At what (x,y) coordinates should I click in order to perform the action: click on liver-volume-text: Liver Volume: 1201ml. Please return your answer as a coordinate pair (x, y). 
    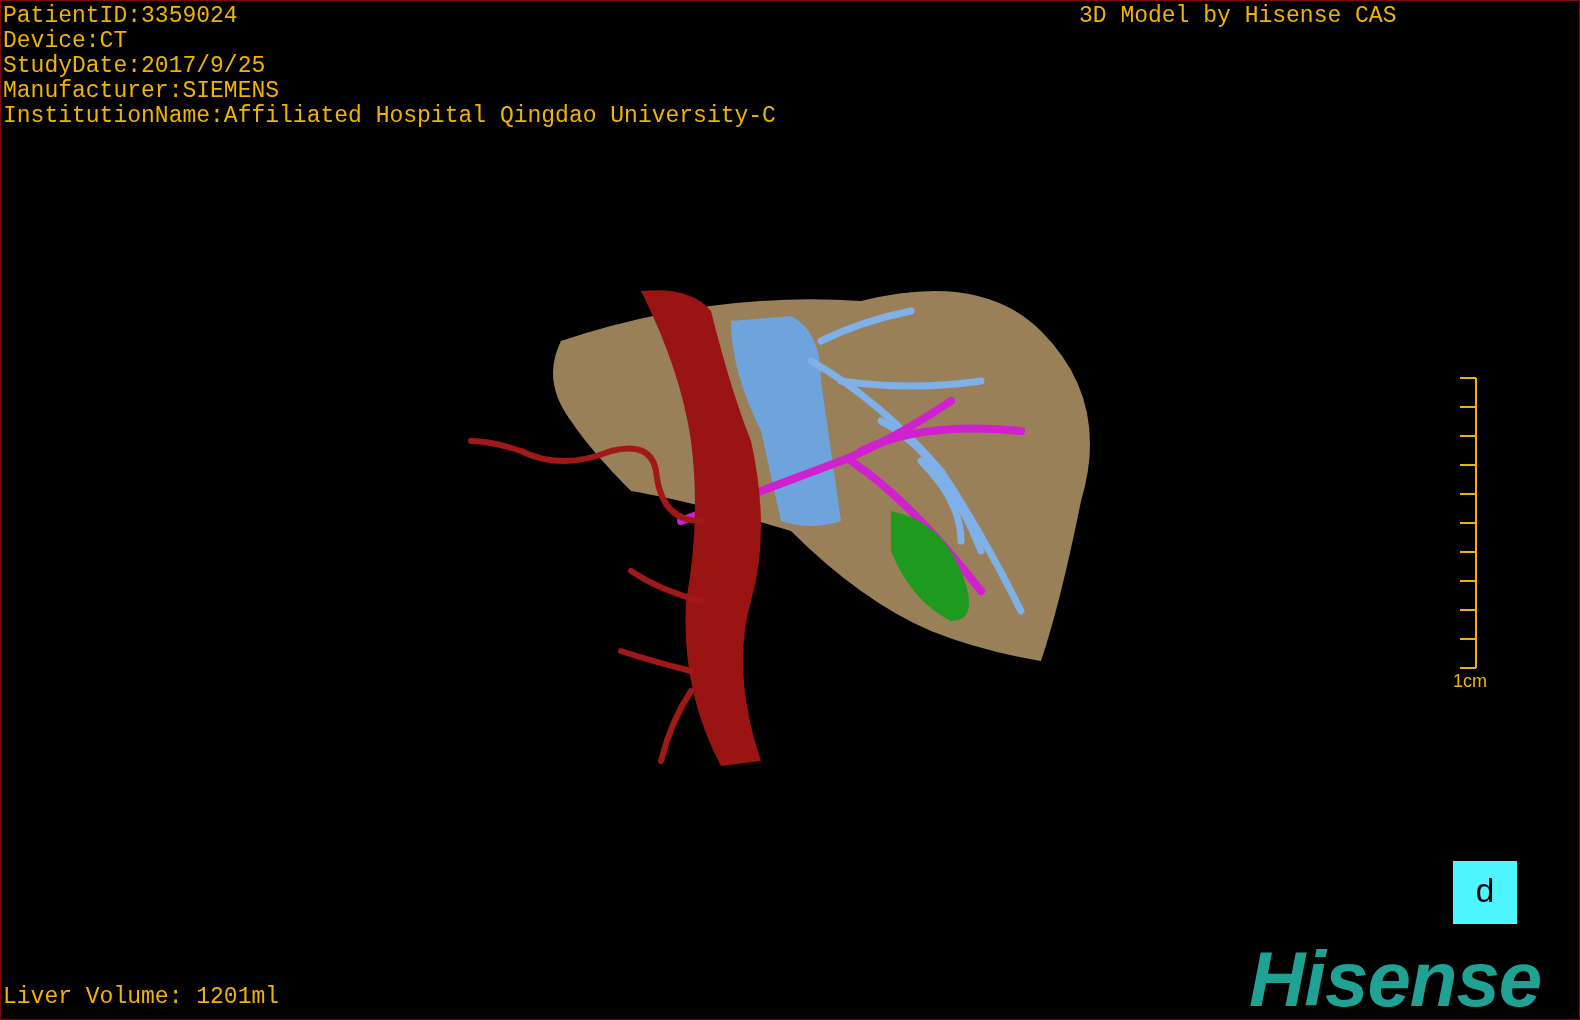
    Looking at the image, I should click on (141, 997).